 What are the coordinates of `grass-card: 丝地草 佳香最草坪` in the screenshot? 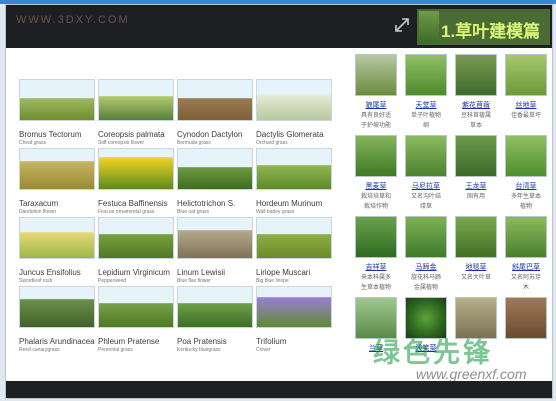 It's located at (526, 87).